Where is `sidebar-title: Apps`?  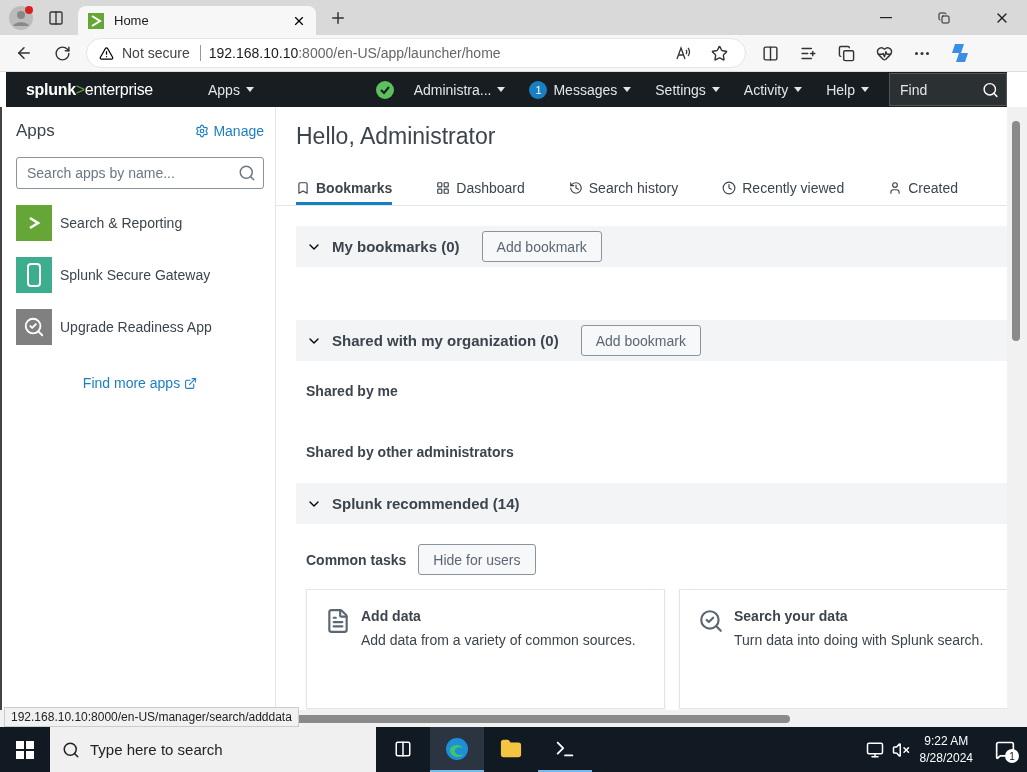
sidebar-title: Apps is located at coordinates (35, 131).